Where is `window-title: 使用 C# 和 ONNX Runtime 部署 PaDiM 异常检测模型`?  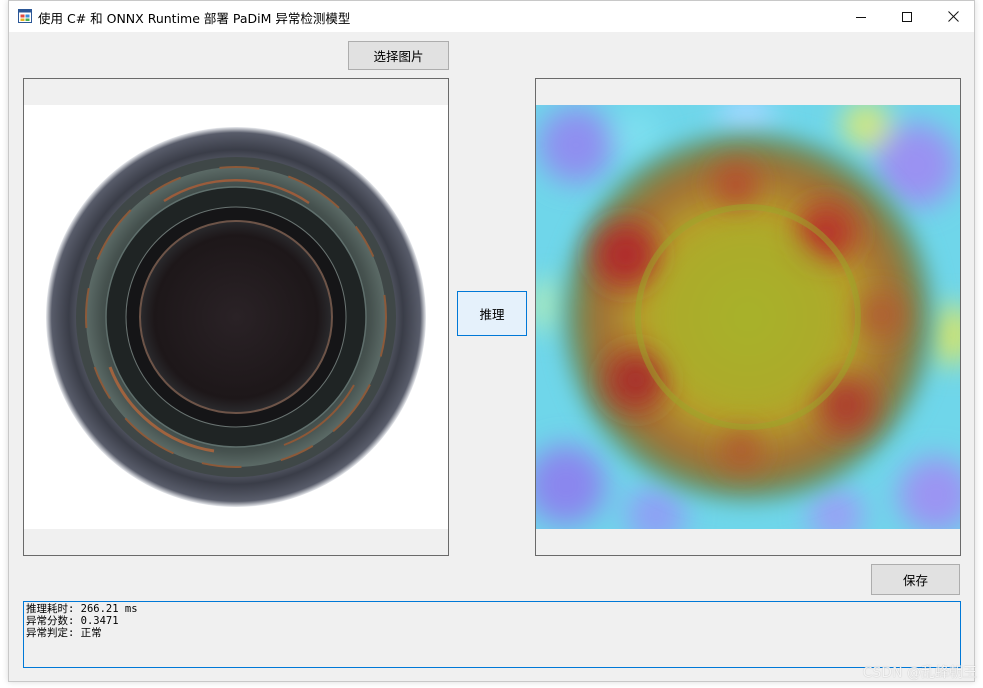 window-title: 使用 C# 和 ONNX Runtime 部署 PaDiM 异常检测模型 is located at coordinates (194, 18).